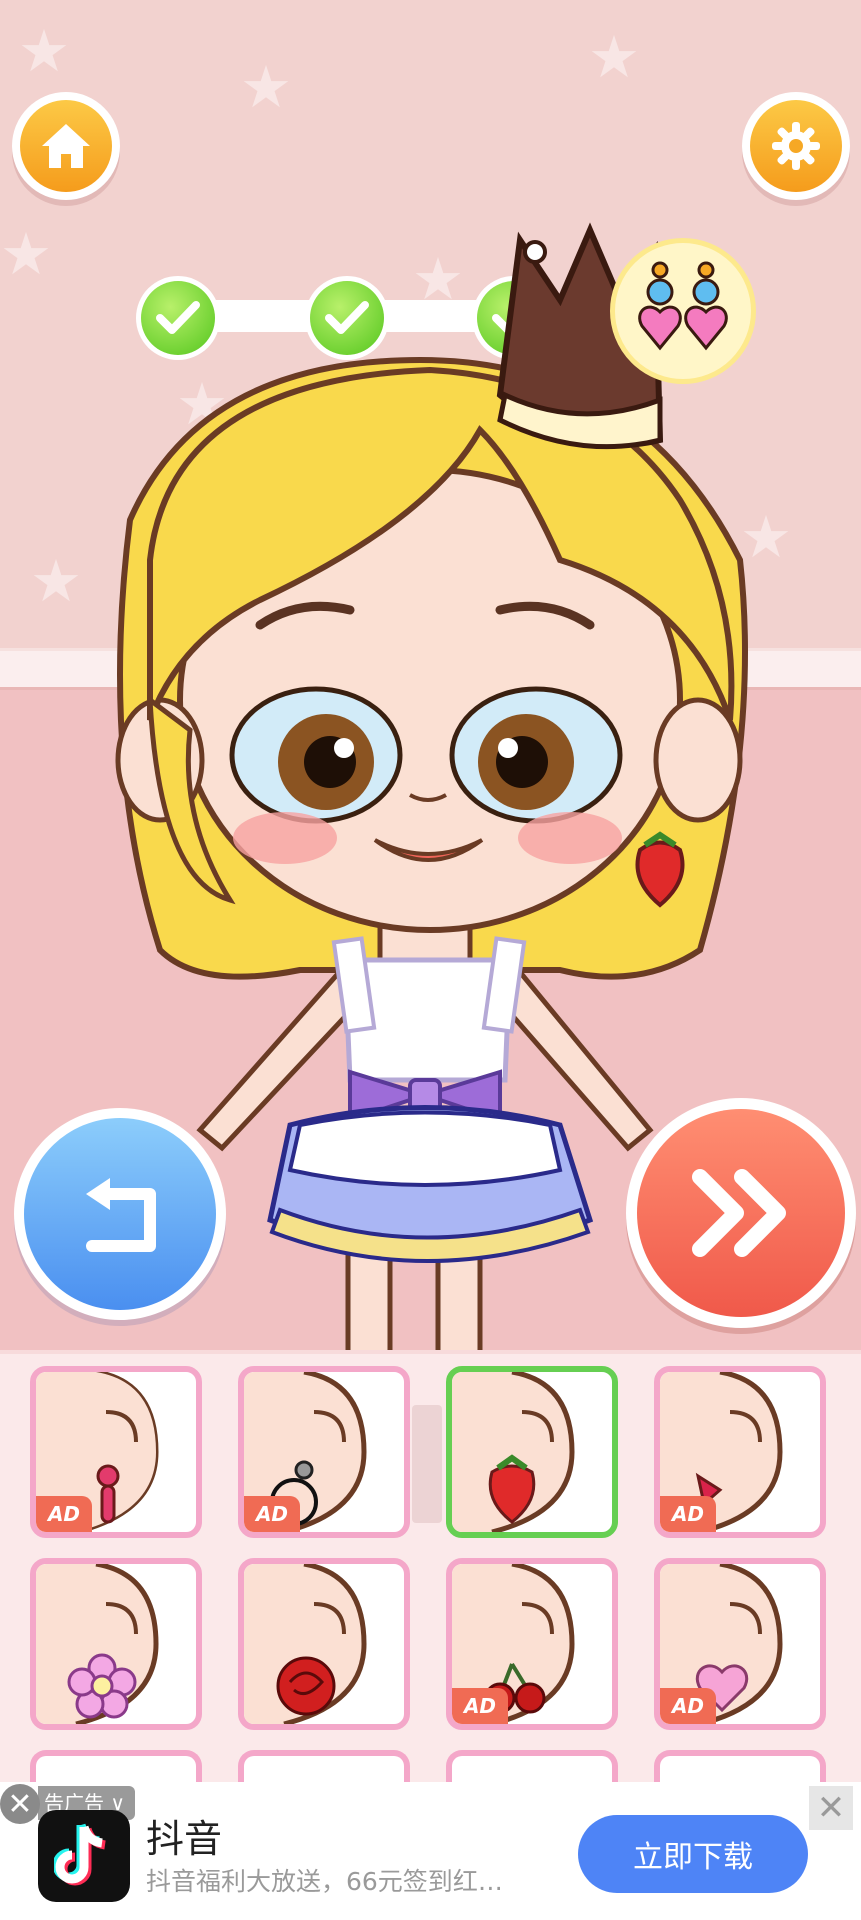 The height and width of the screenshot is (1920, 861). I want to click on item-tile-pink-flower-earring, so click(116, 1644).